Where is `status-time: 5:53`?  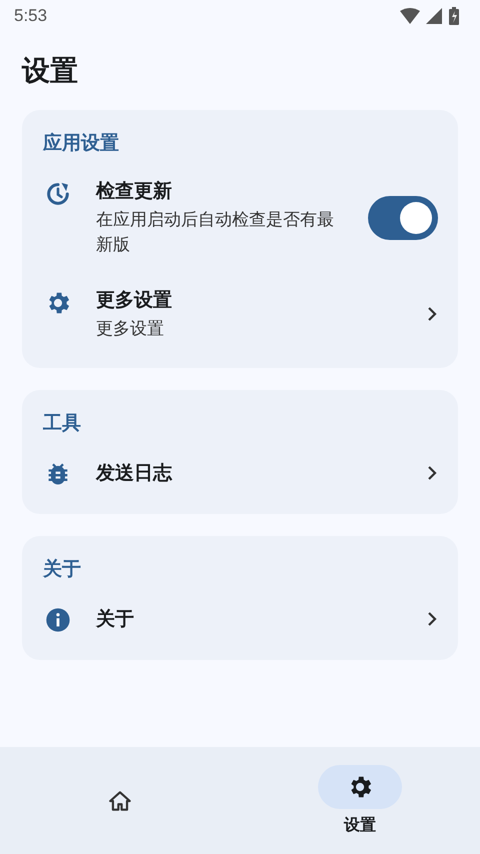
status-time: 5:53 is located at coordinates (31, 16).